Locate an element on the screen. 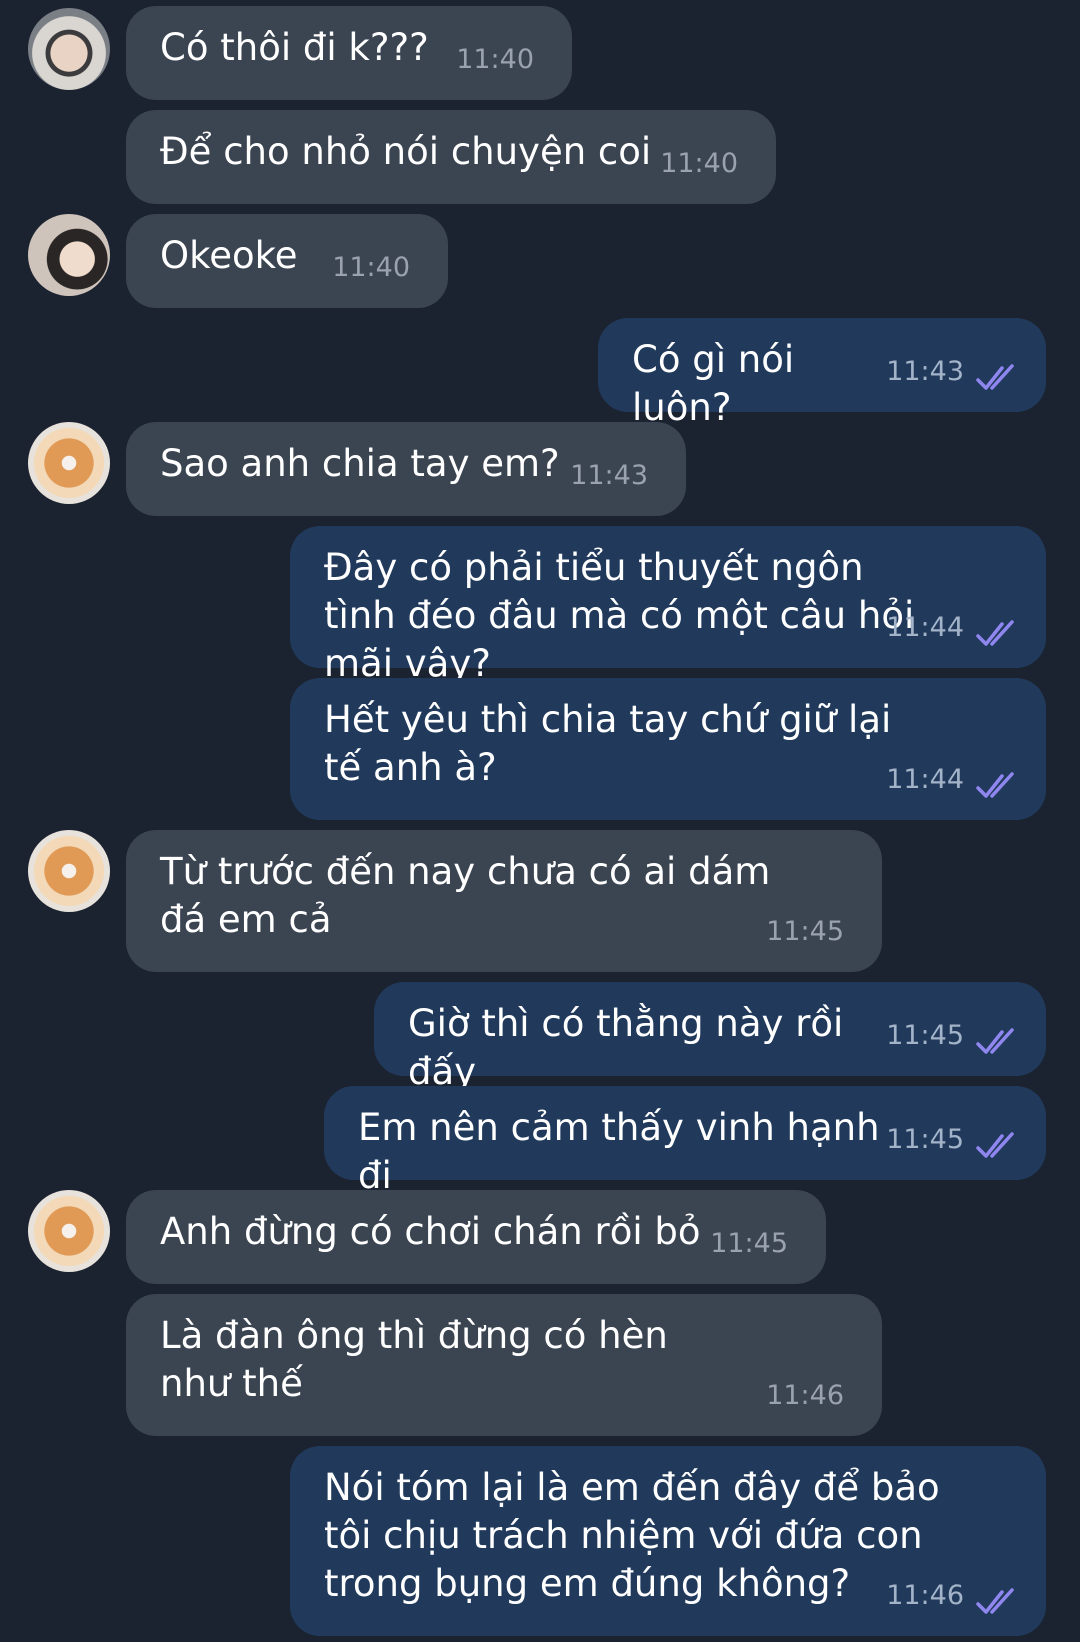  message-incoming: Okeoke 11:40 is located at coordinates (287, 261).